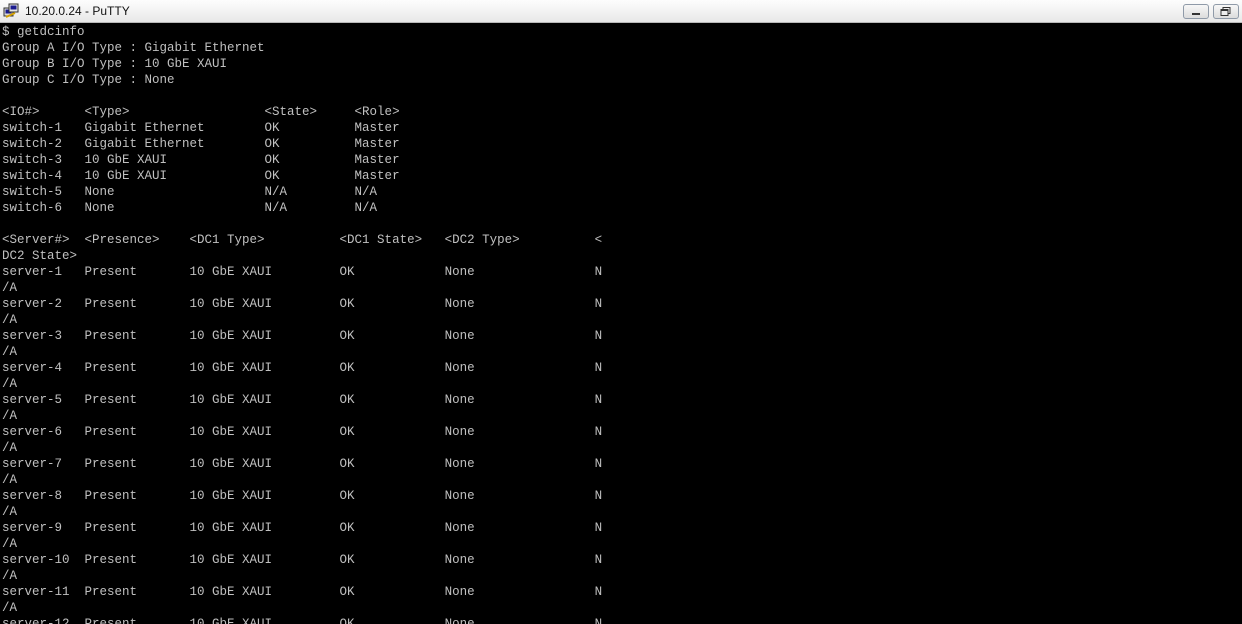 The image size is (1242, 624). Describe the element at coordinates (302, 464) in the screenshot. I see `terminal-line: server-7 Present 10 GbE XAUI OK None N` at that location.